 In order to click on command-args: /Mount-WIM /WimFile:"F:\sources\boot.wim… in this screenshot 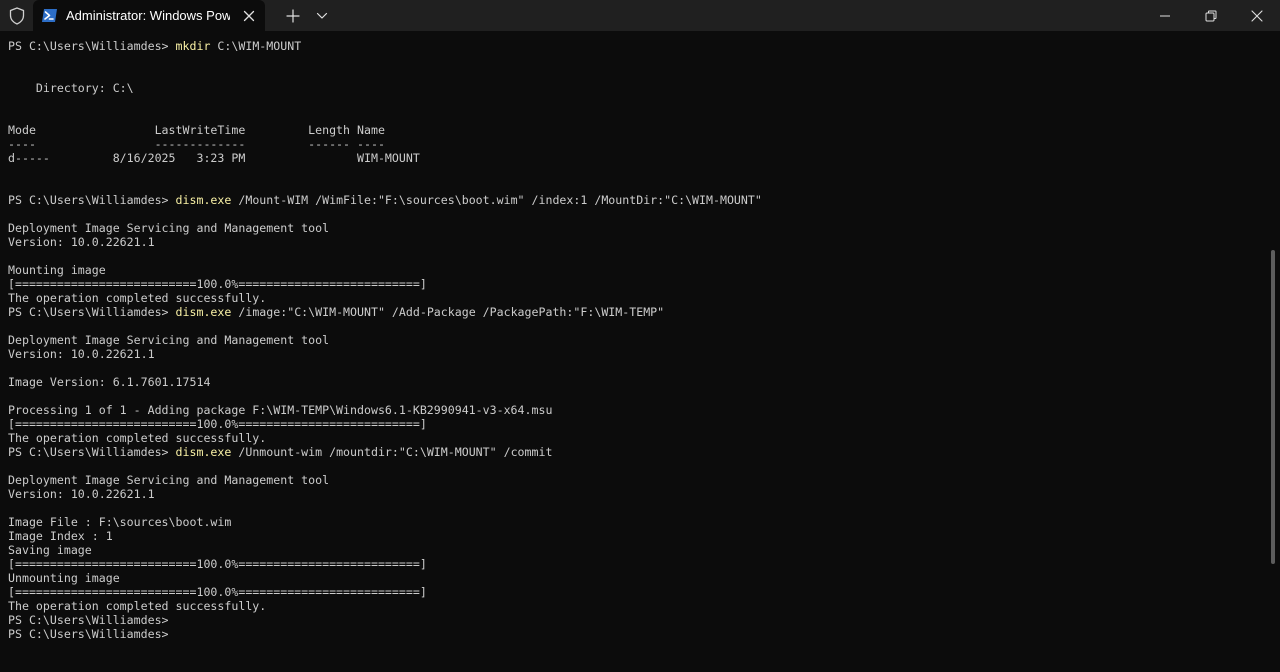, I will do `click(496, 200)`.